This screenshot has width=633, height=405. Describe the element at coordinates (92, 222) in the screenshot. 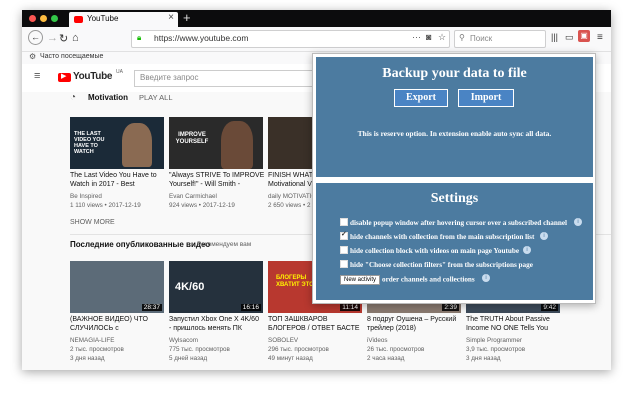

I see `show-more-button: SHOW MORE` at that location.